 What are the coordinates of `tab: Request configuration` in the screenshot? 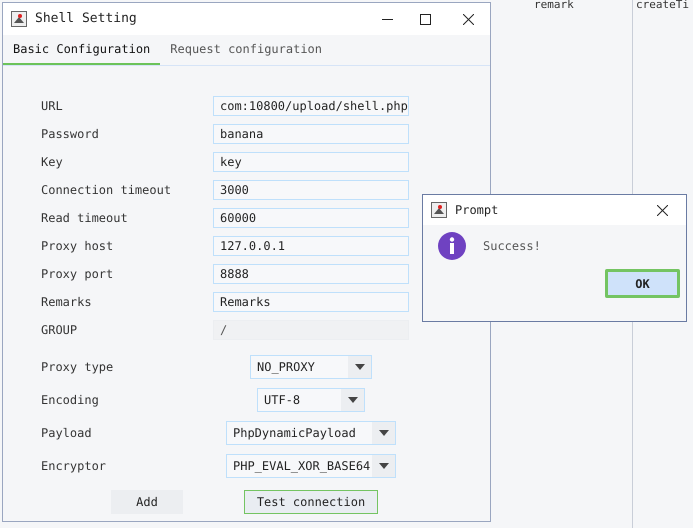 It's located at (246, 50).